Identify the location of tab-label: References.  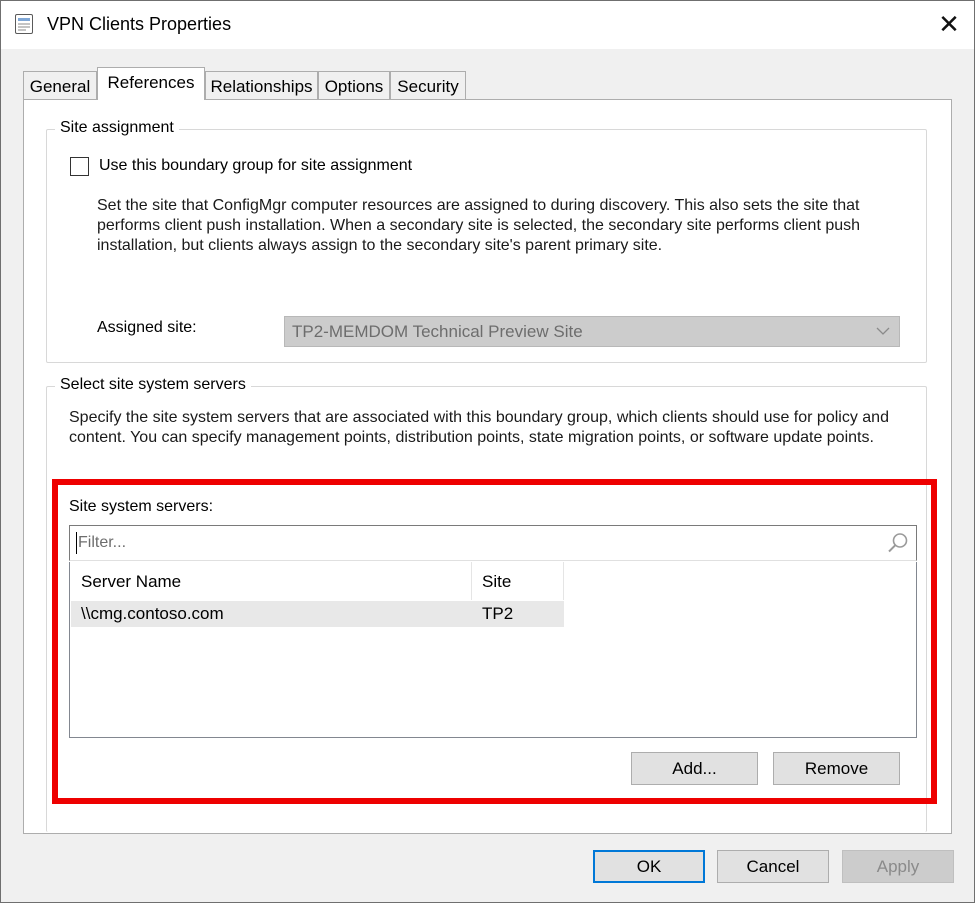
(151, 82).